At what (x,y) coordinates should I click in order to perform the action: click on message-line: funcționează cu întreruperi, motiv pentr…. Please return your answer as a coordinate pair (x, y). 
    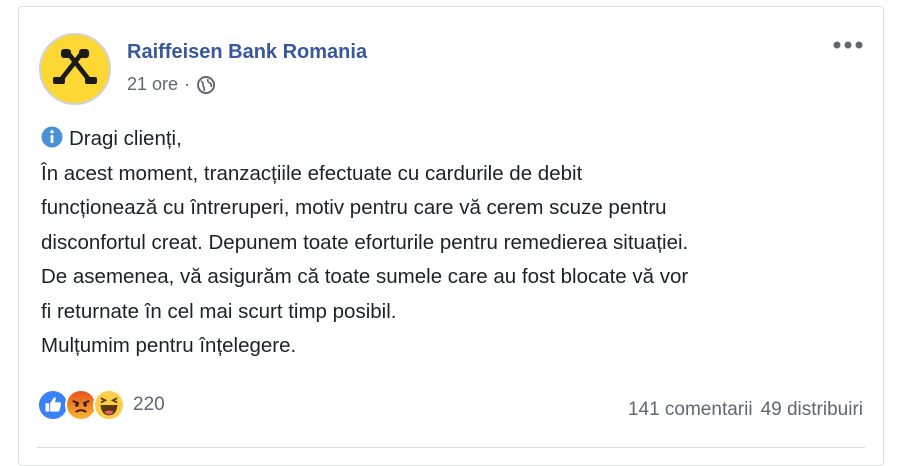
    Looking at the image, I should click on (354, 207).